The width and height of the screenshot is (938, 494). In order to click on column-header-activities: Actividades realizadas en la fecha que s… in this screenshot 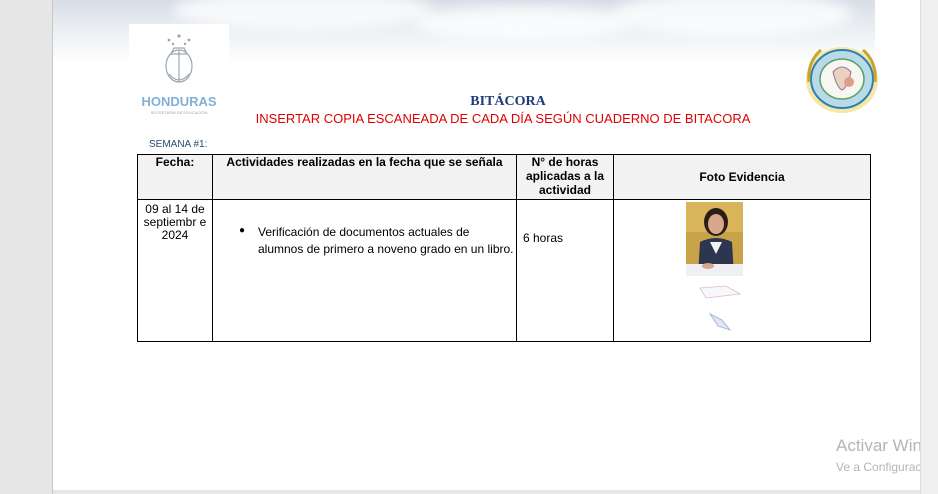, I will do `click(364, 177)`.